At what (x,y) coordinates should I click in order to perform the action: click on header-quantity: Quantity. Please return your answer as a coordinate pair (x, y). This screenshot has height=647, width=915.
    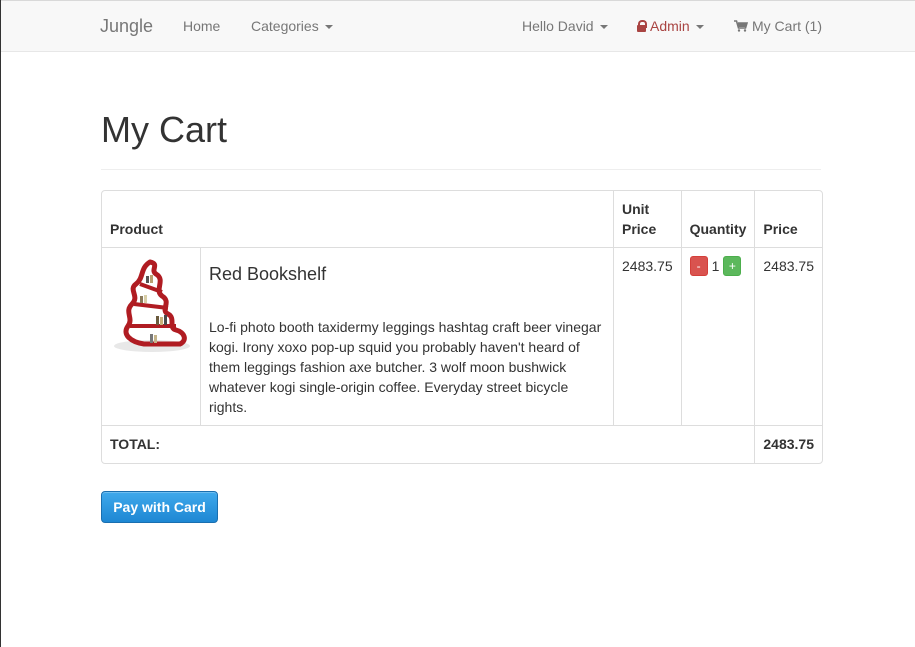
    Looking at the image, I should click on (718, 219).